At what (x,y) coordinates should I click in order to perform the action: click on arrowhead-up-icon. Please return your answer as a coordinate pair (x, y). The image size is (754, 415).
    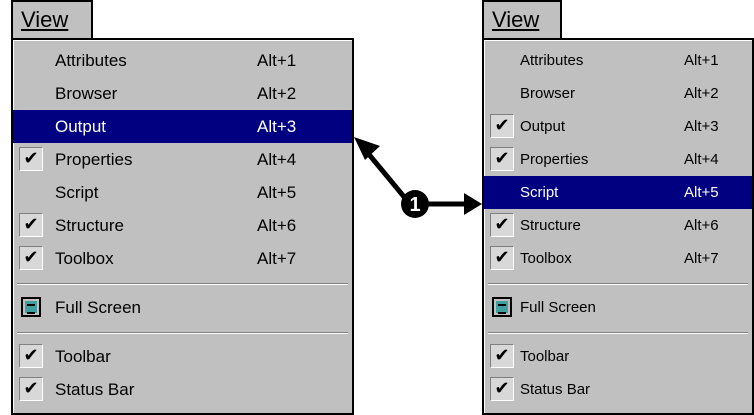
    Looking at the image, I should click on (367, 148).